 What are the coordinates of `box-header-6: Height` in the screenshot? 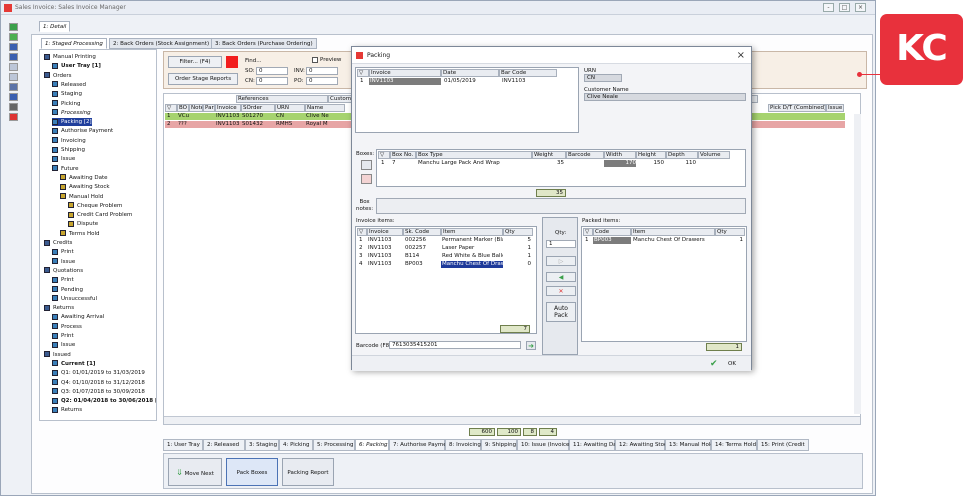 It's located at (651, 155).